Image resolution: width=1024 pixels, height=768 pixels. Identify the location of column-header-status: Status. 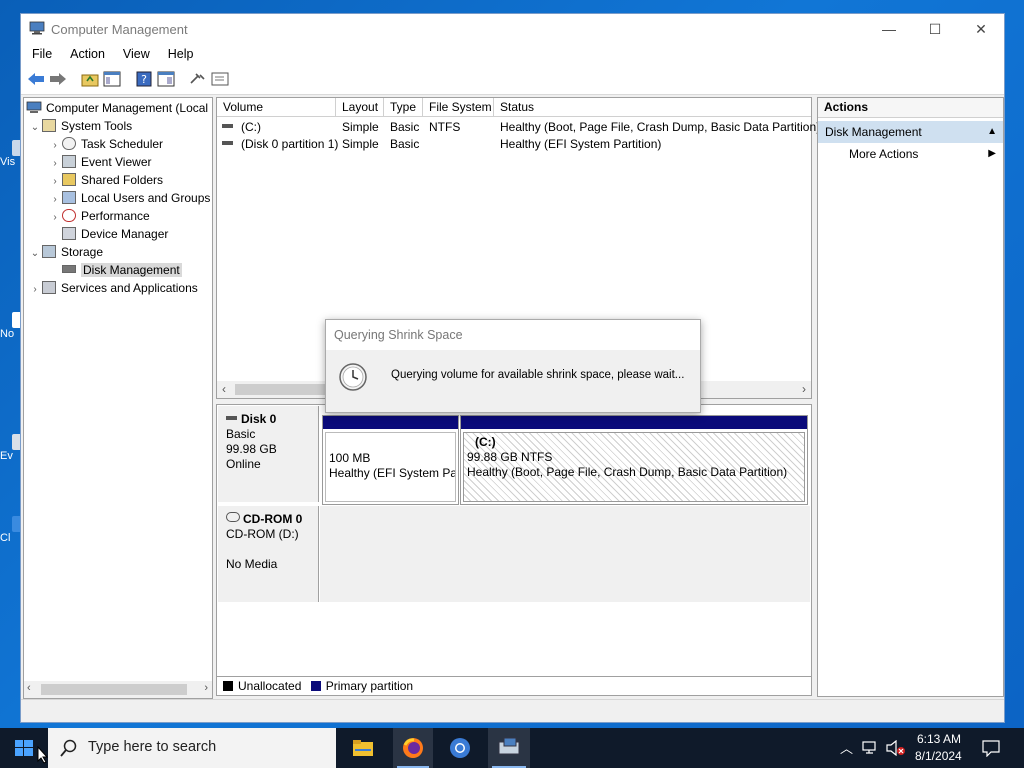
(652, 107).